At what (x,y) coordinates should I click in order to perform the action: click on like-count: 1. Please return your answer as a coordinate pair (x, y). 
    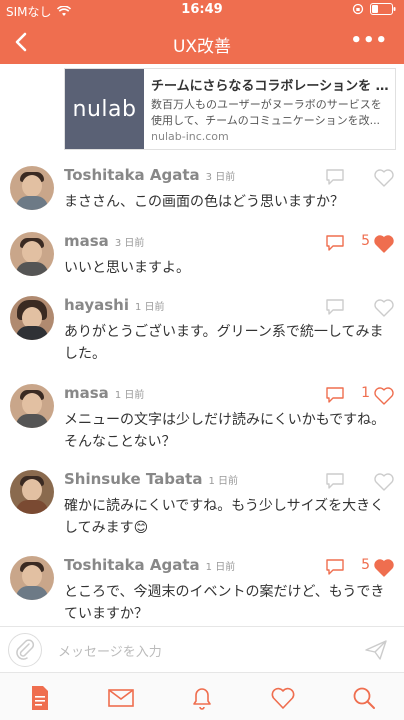
    Looking at the image, I should click on (365, 393).